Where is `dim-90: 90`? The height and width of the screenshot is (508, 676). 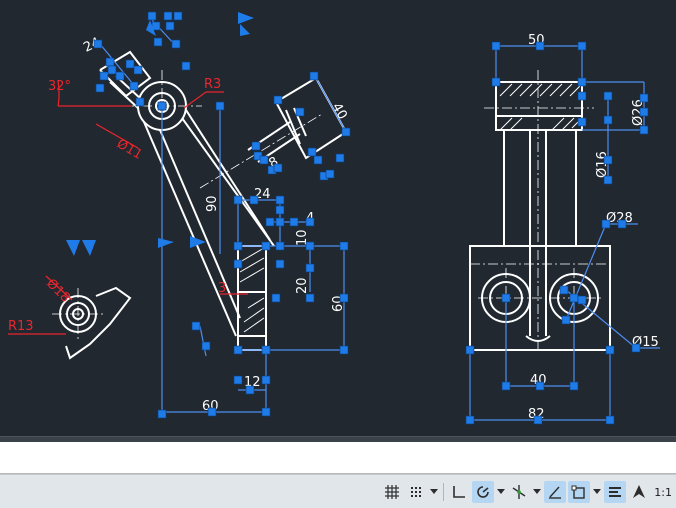 dim-90: 90 is located at coordinates (212, 203).